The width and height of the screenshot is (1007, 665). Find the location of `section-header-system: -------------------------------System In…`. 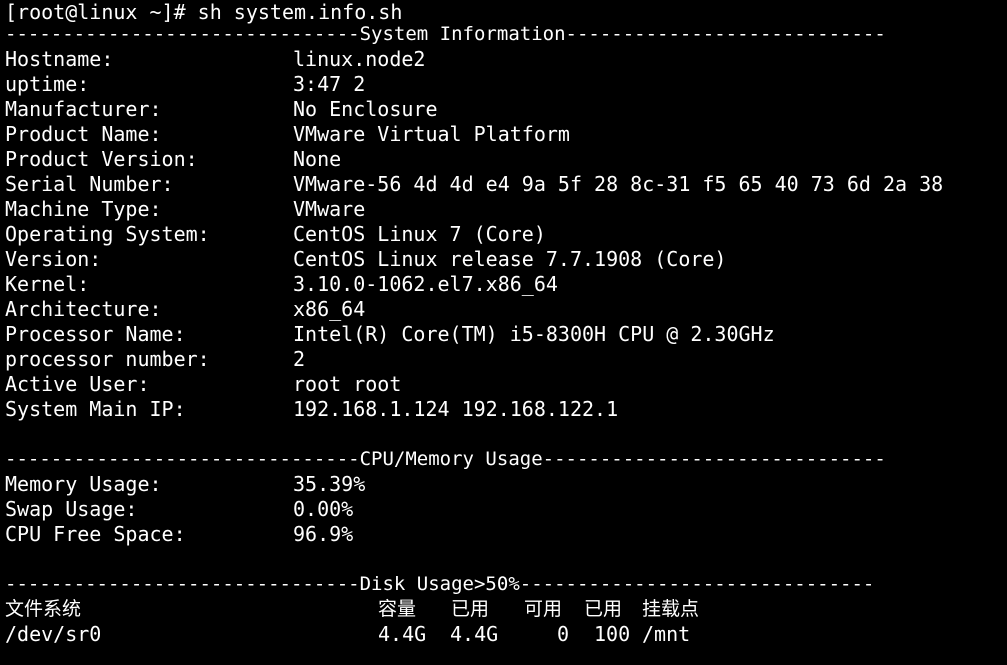

section-header-system: -------------------------------System In… is located at coordinates (445, 34).